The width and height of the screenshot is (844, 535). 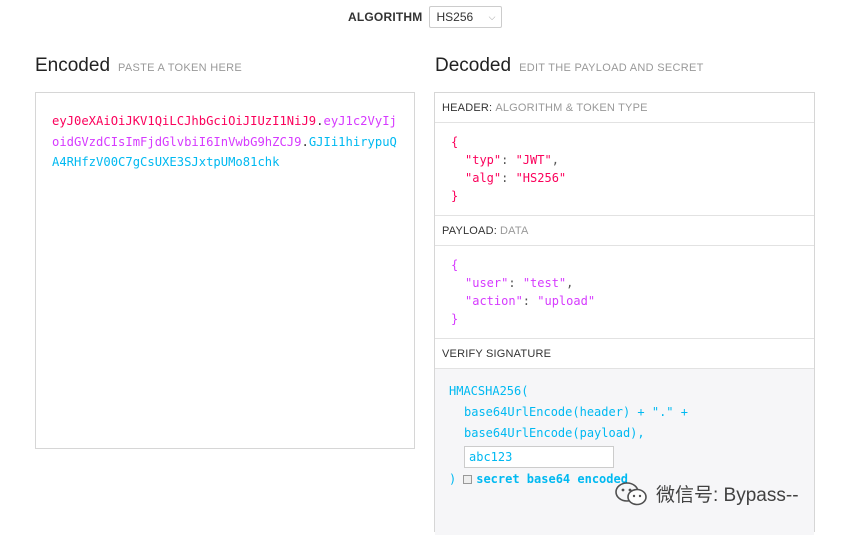 What do you see at coordinates (554, 433) in the screenshot?
I see `hmac-payload-line: base64UrlEncode(payload),` at bounding box center [554, 433].